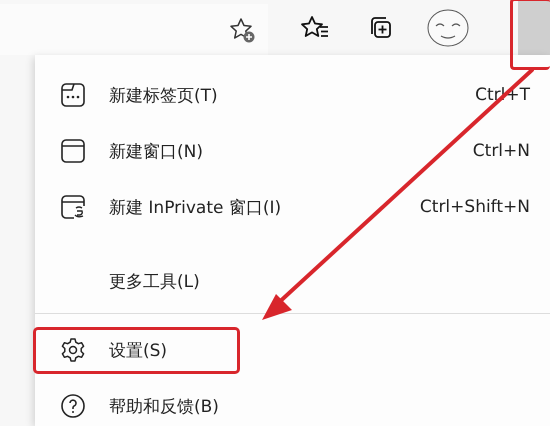  What do you see at coordinates (73, 350) in the screenshot?
I see `settings-icon` at bounding box center [73, 350].